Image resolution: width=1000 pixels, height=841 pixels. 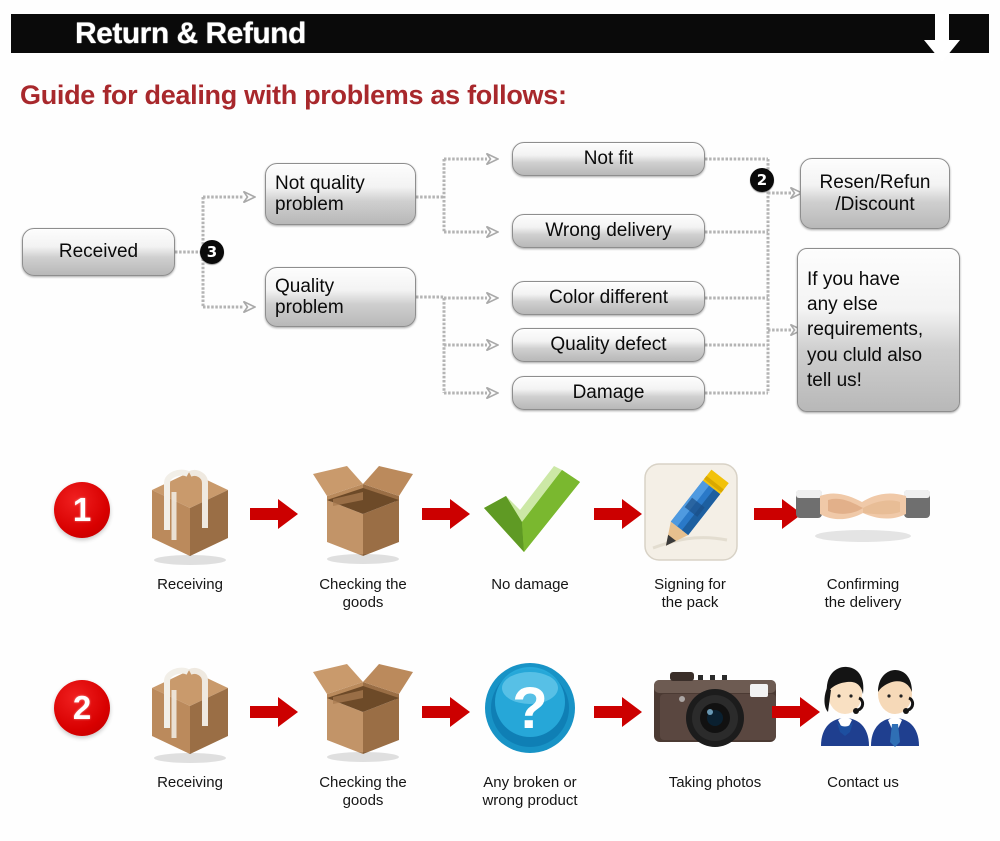 What do you see at coordinates (842, 305) in the screenshot?
I see `flow-node-else-requirements-line2: any else` at bounding box center [842, 305].